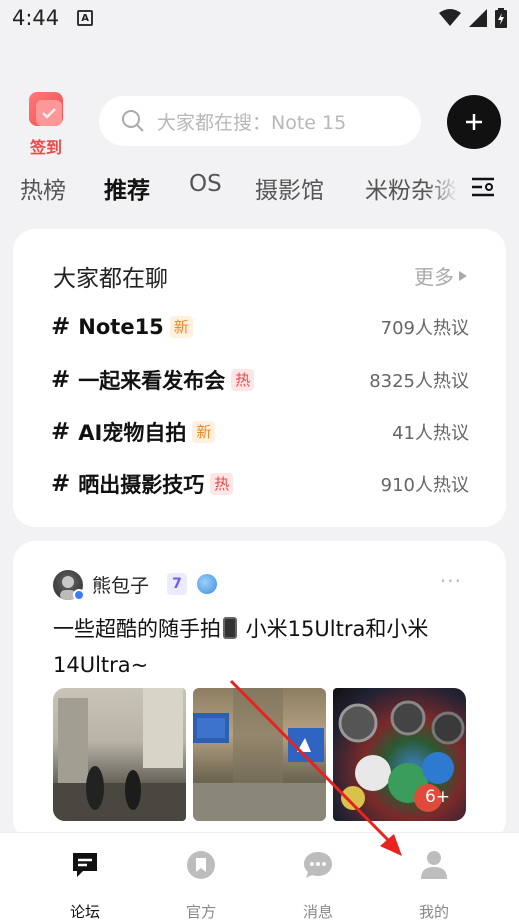  Describe the element at coordinates (424, 485) in the screenshot. I see `topic-count: 910人热议` at that location.